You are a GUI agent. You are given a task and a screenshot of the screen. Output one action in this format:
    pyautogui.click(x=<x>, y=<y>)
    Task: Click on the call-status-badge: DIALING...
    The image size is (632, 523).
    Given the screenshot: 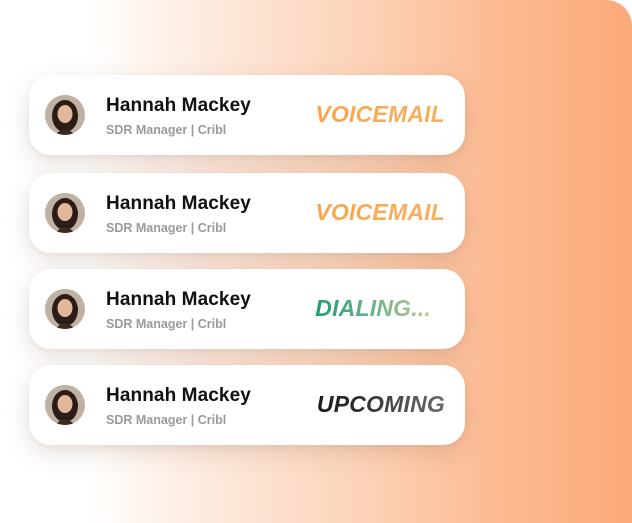 What is the action you would take?
    pyautogui.click(x=373, y=308)
    